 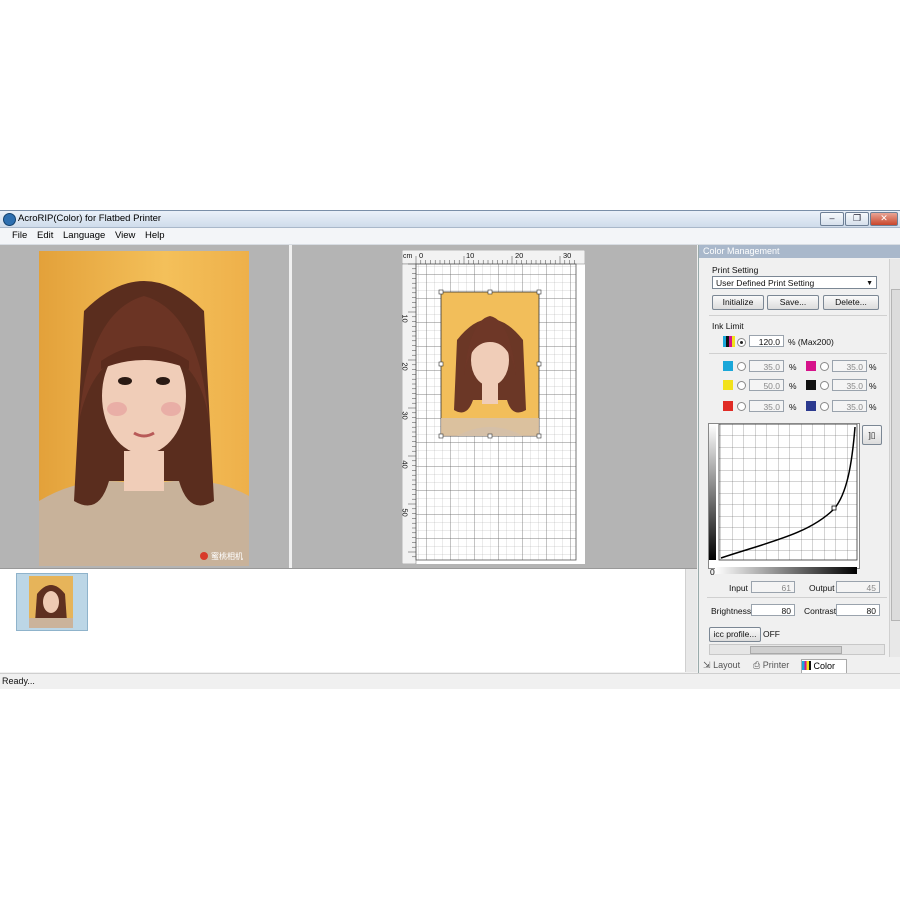 What do you see at coordinates (858, 587) in the screenshot?
I see `output-field: 45` at bounding box center [858, 587].